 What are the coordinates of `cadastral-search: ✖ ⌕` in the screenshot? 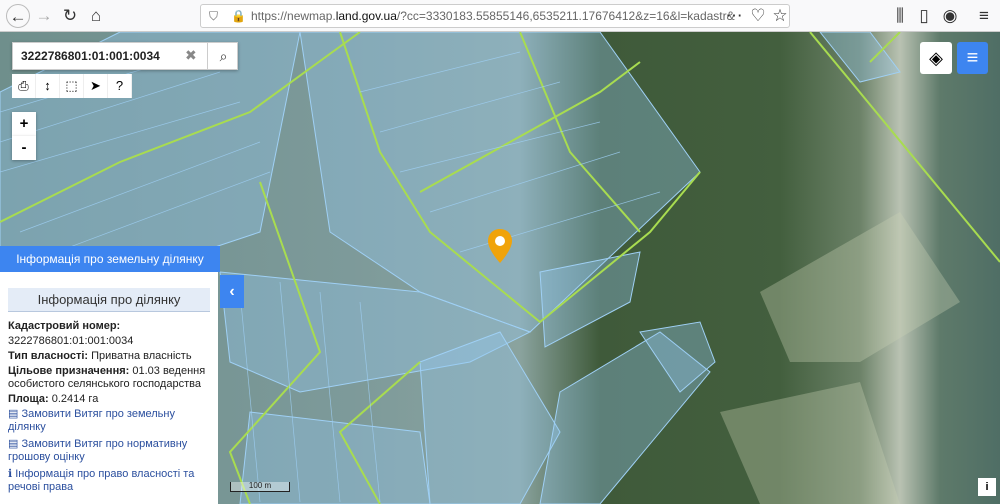 It's located at (125, 56).